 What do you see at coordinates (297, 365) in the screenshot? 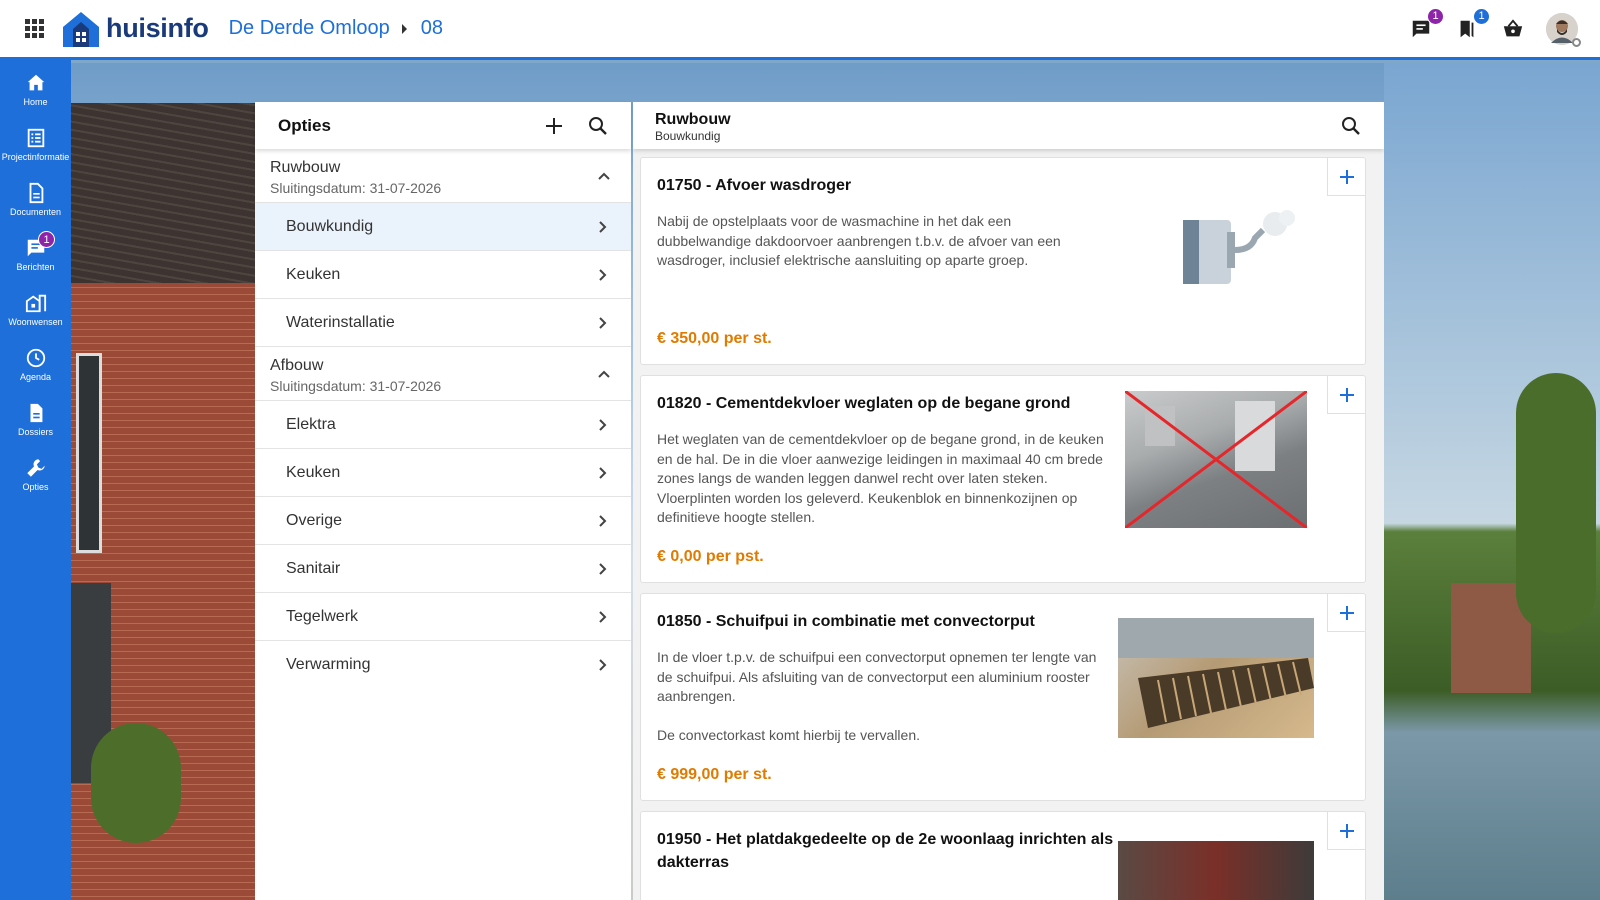
I see `group-name: Afbouw` at bounding box center [297, 365].